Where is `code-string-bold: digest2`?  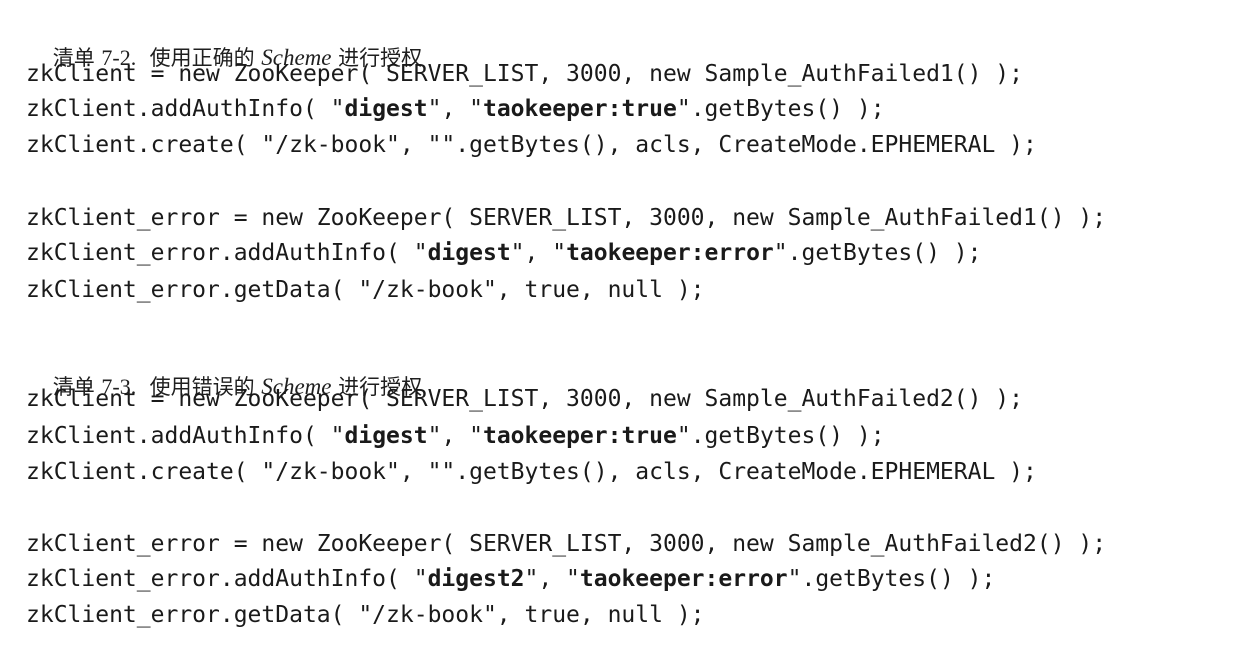
code-string-bold: digest2 is located at coordinates (476, 579).